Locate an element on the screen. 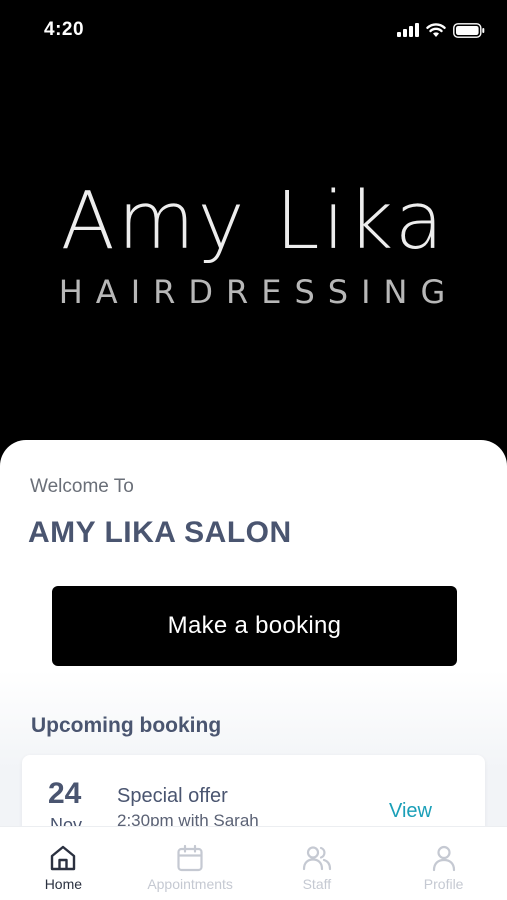  welcome-text: Welcome To is located at coordinates (82, 486).